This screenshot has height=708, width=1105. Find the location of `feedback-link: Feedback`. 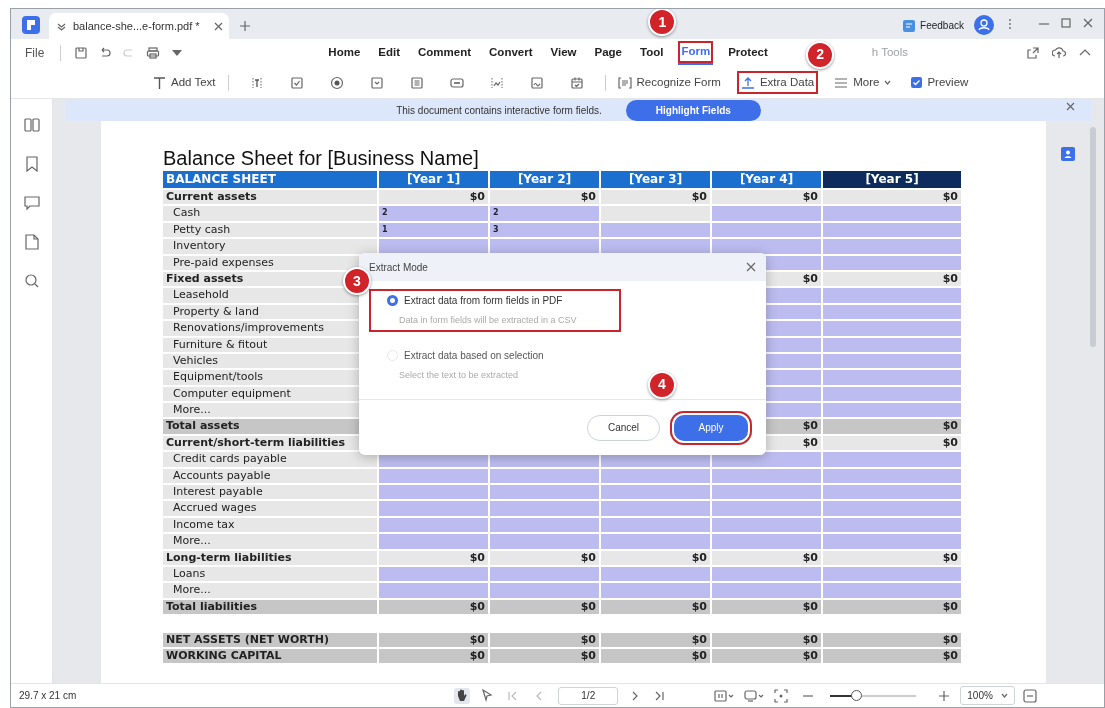

feedback-link: Feedback is located at coordinates (942, 25).